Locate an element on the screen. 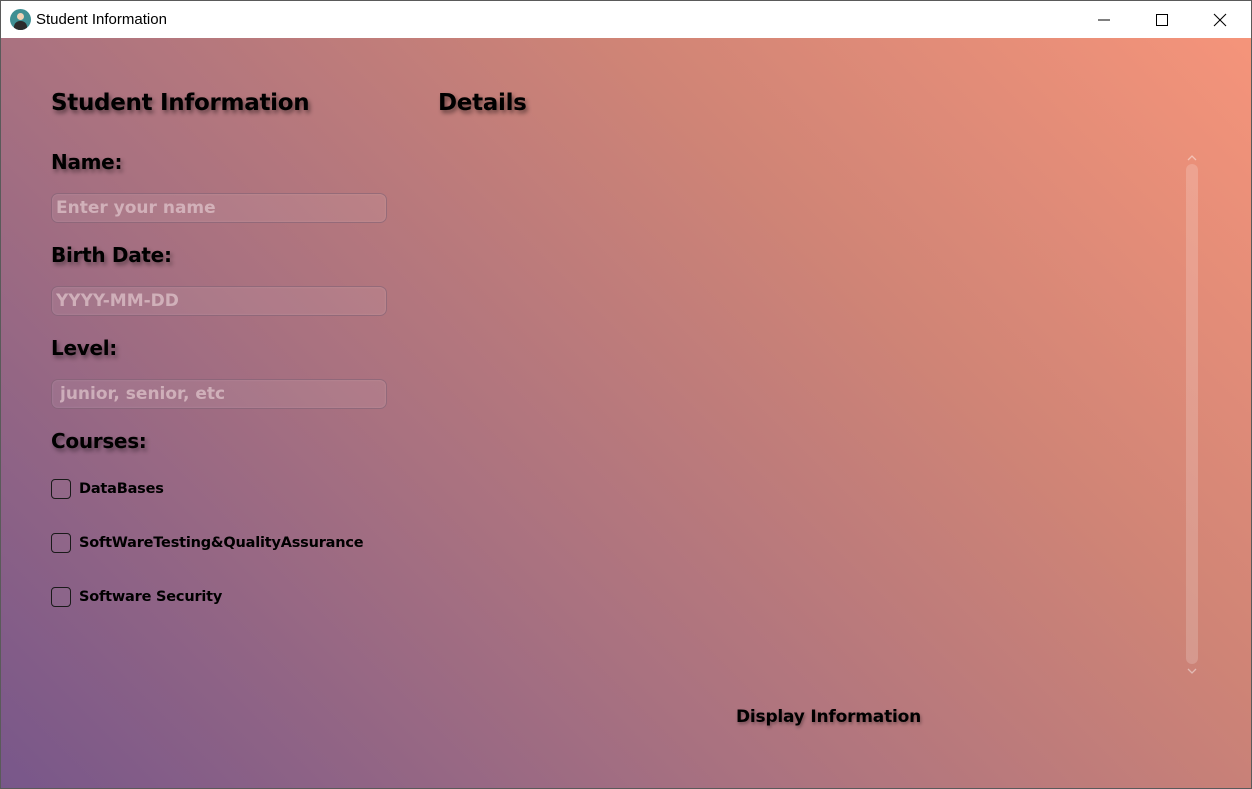 Image resolution: width=1252 pixels, height=789 pixels. form-heading: Student Information is located at coordinates (180, 103).